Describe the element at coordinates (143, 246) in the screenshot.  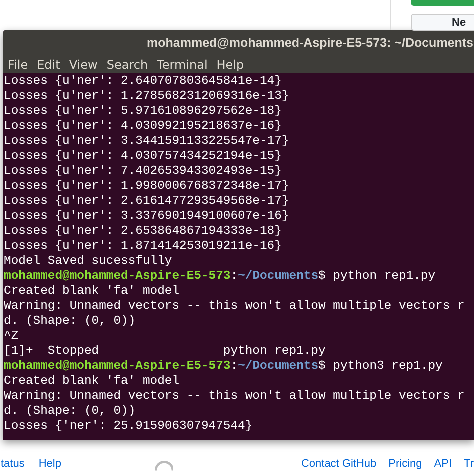
I see `terminal-line: Losses {u'ner': 1.871414253019211e-16}` at that location.